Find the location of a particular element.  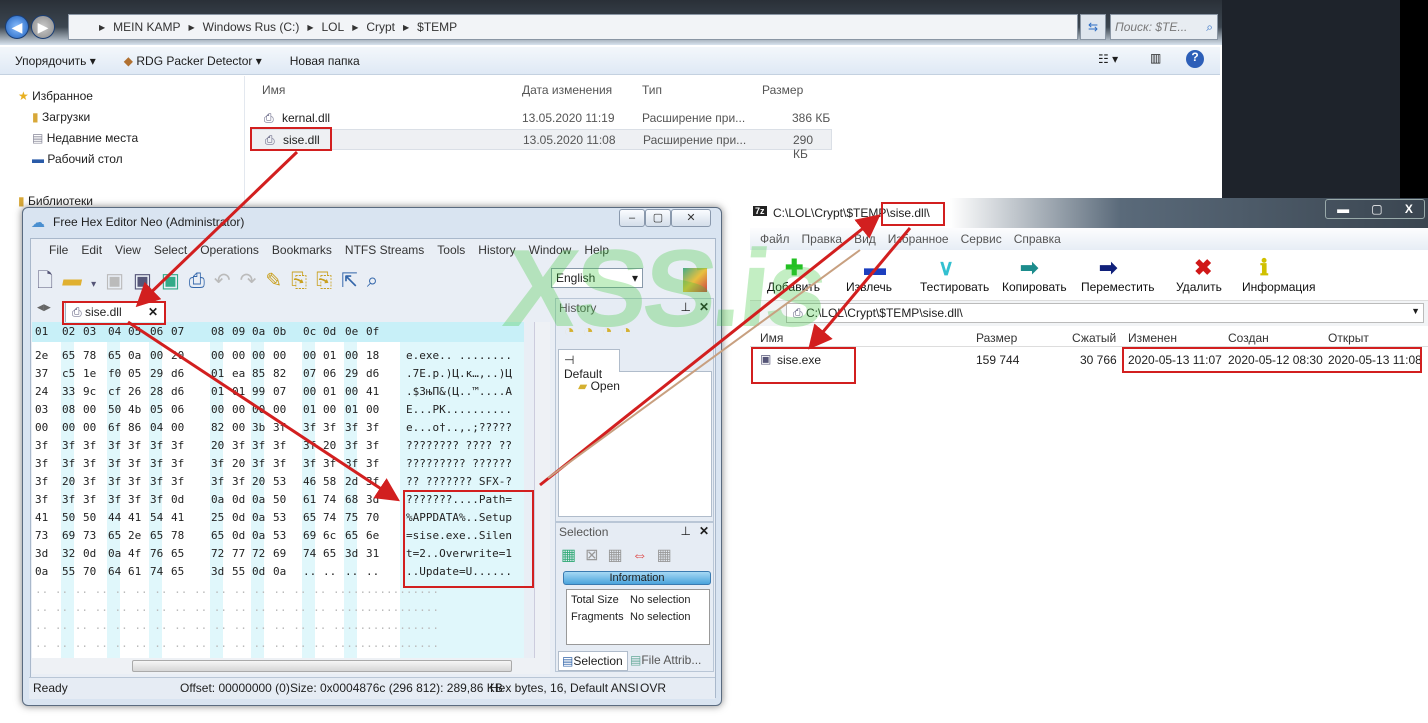

arrow-faint is located at coordinates (704, 364).